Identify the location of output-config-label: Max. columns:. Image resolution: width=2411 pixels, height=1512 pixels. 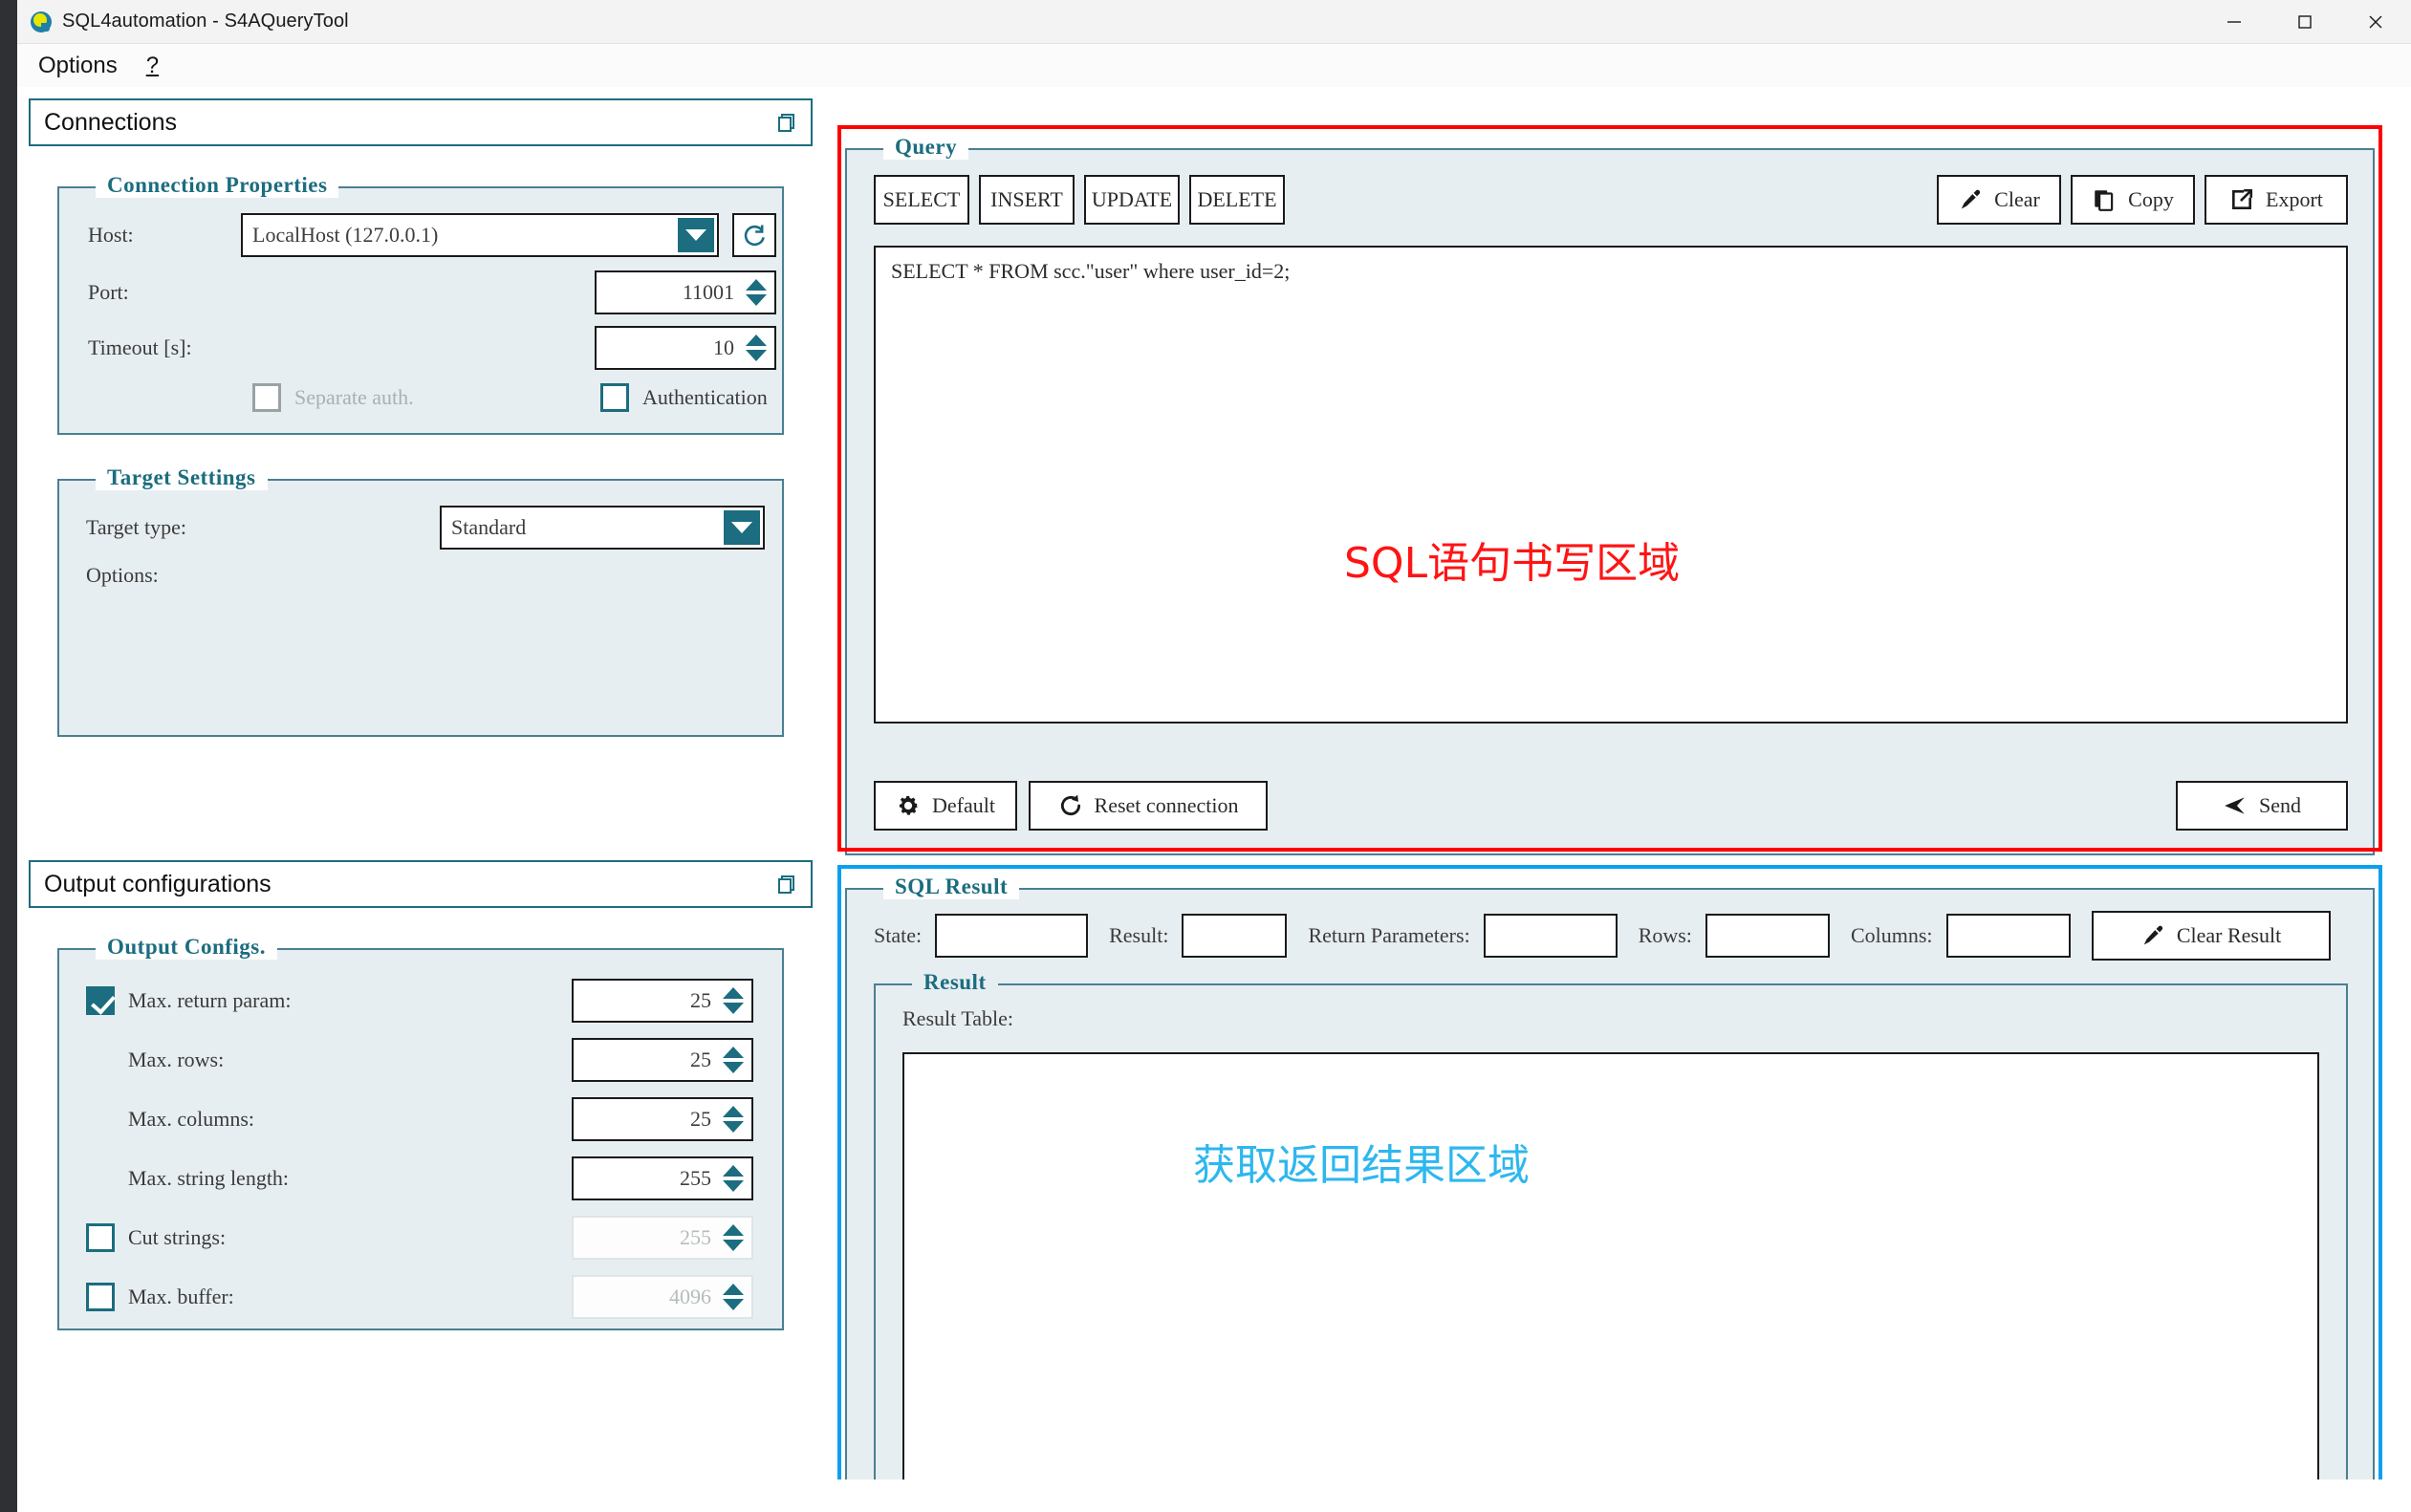
(191, 1119).